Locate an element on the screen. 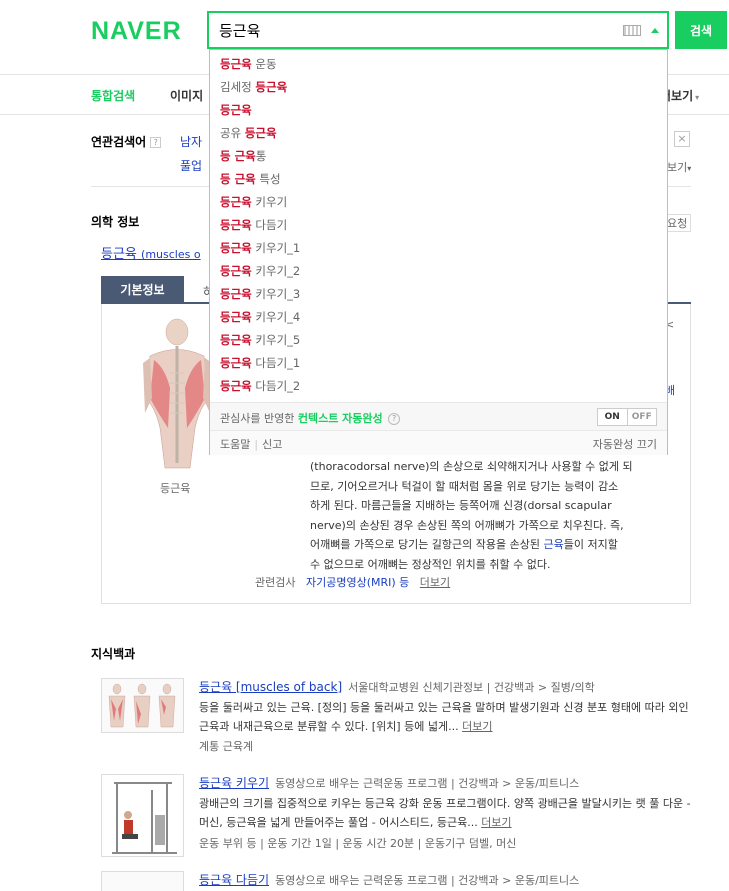 The width and height of the screenshot is (729, 891). encyclopedia-section-title: 지식백과 is located at coordinates (113, 654).